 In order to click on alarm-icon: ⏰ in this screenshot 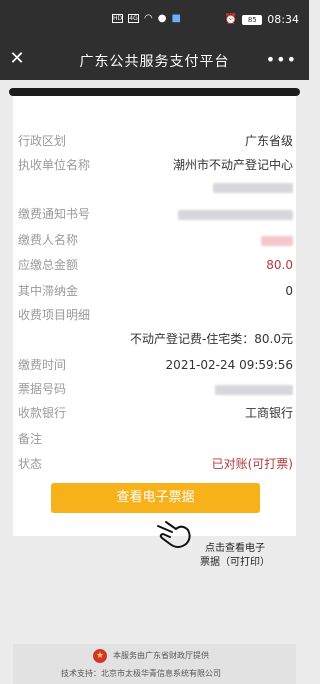, I will do `click(231, 19)`.